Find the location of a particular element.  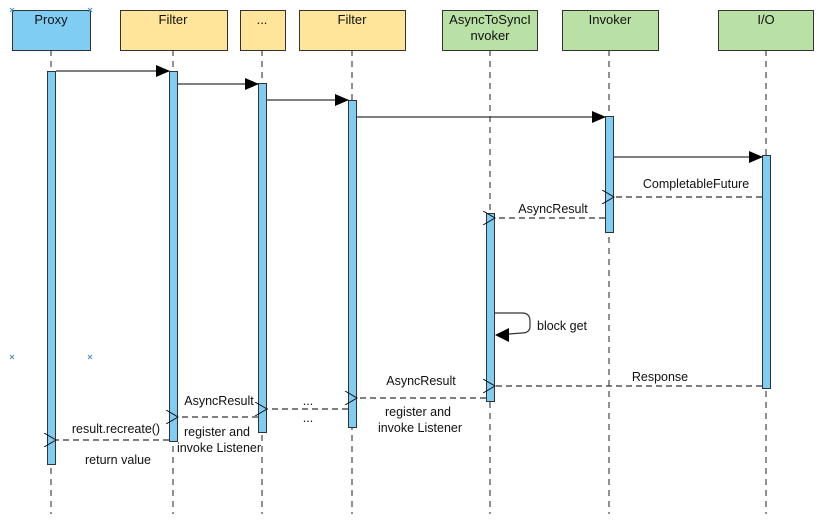

label-result-recreate: result.recreate() is located at coordinates (116, 429).